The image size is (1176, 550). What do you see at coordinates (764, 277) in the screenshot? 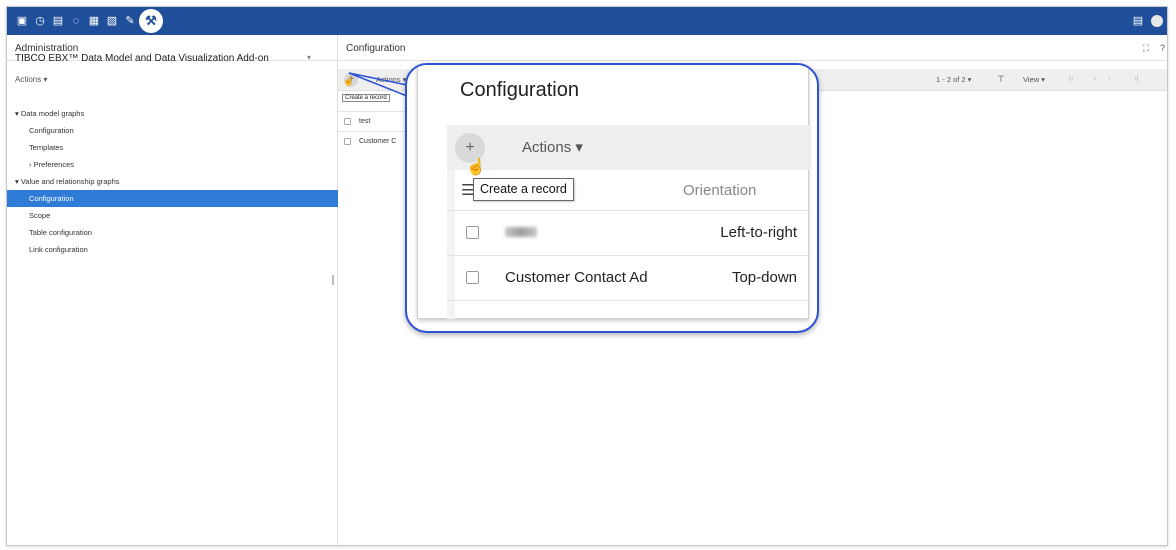
I see `row-orientation: Top-down` at bounding box center [764, 277].